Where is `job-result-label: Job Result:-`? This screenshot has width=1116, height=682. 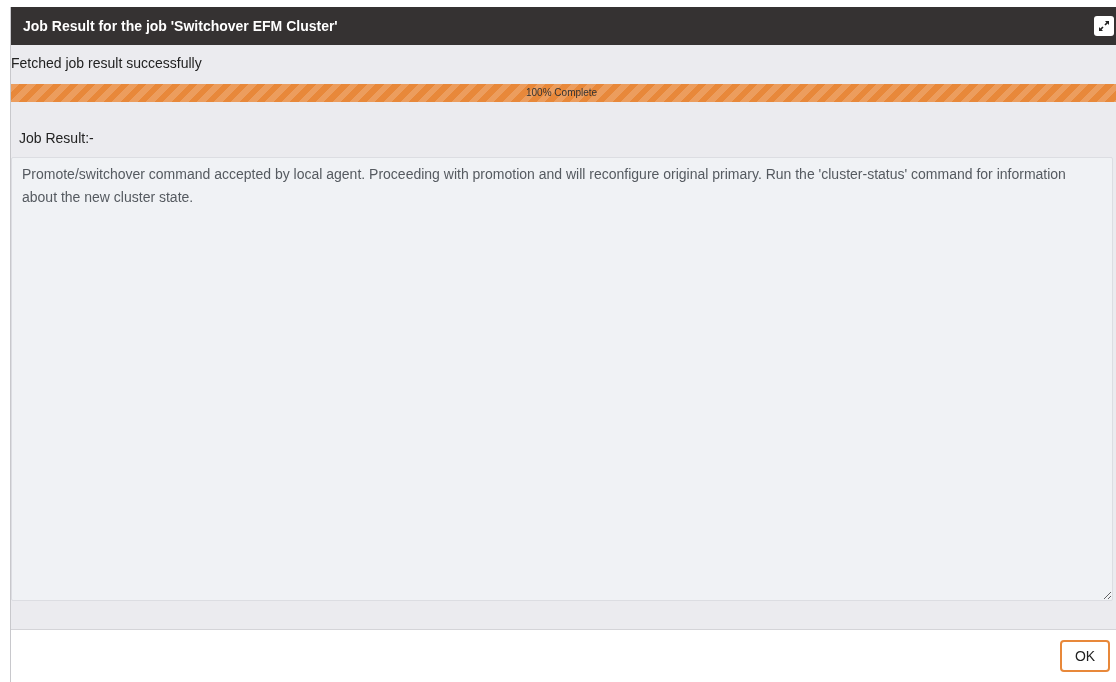 job-result-label: Job Result:- is located at coordinates (56, 138).